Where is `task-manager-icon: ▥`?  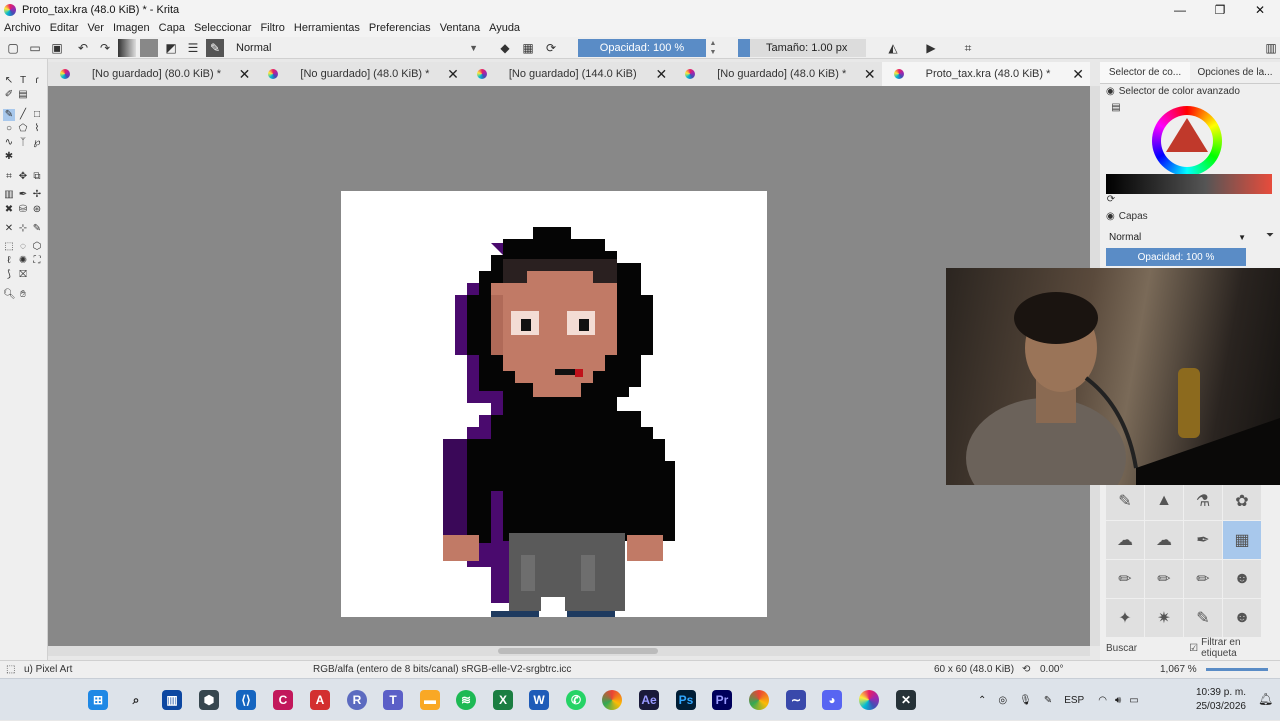
task-manager-icon: ▥ is located at coordinates (172, 700).